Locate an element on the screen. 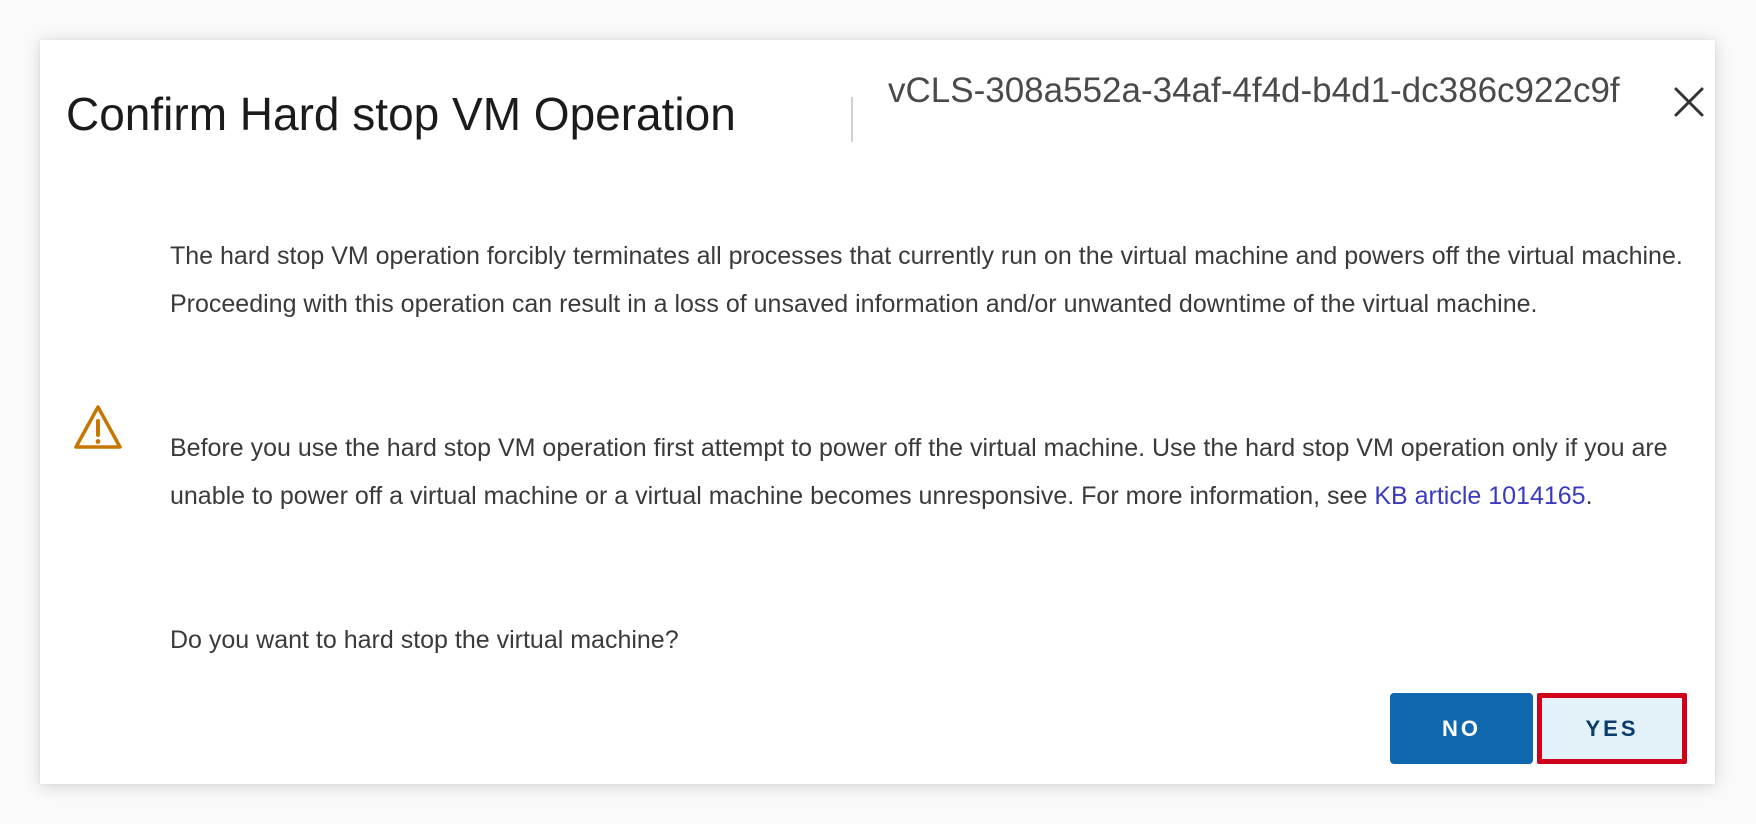 This screenshot has height=824, width=1756. no-button: NO is located at coordinates (1461, 728).